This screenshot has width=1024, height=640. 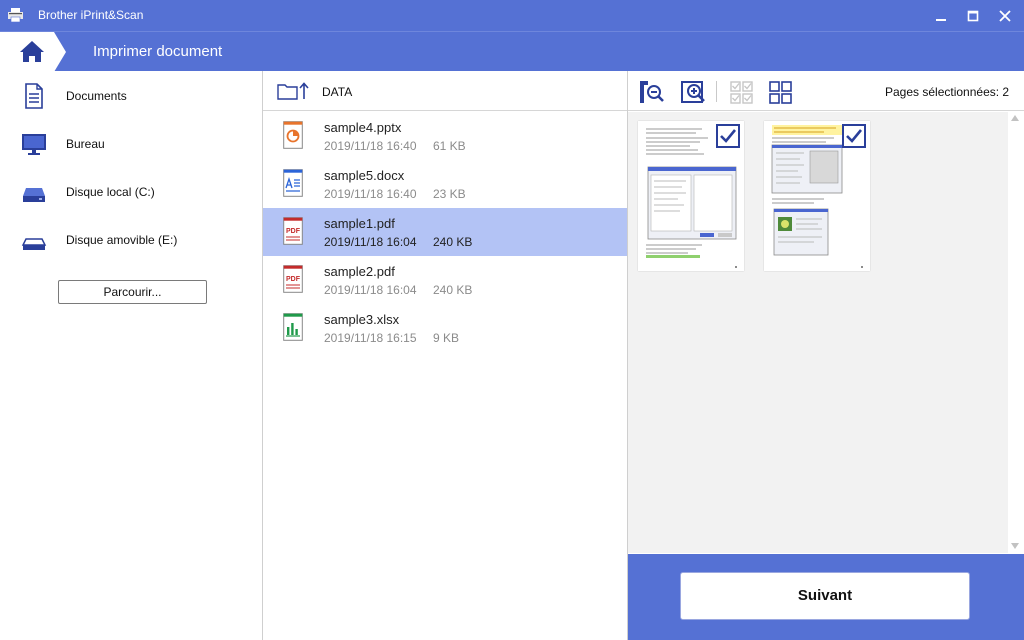 I want to click on toolbar-separator, so click(x=716, y=91).